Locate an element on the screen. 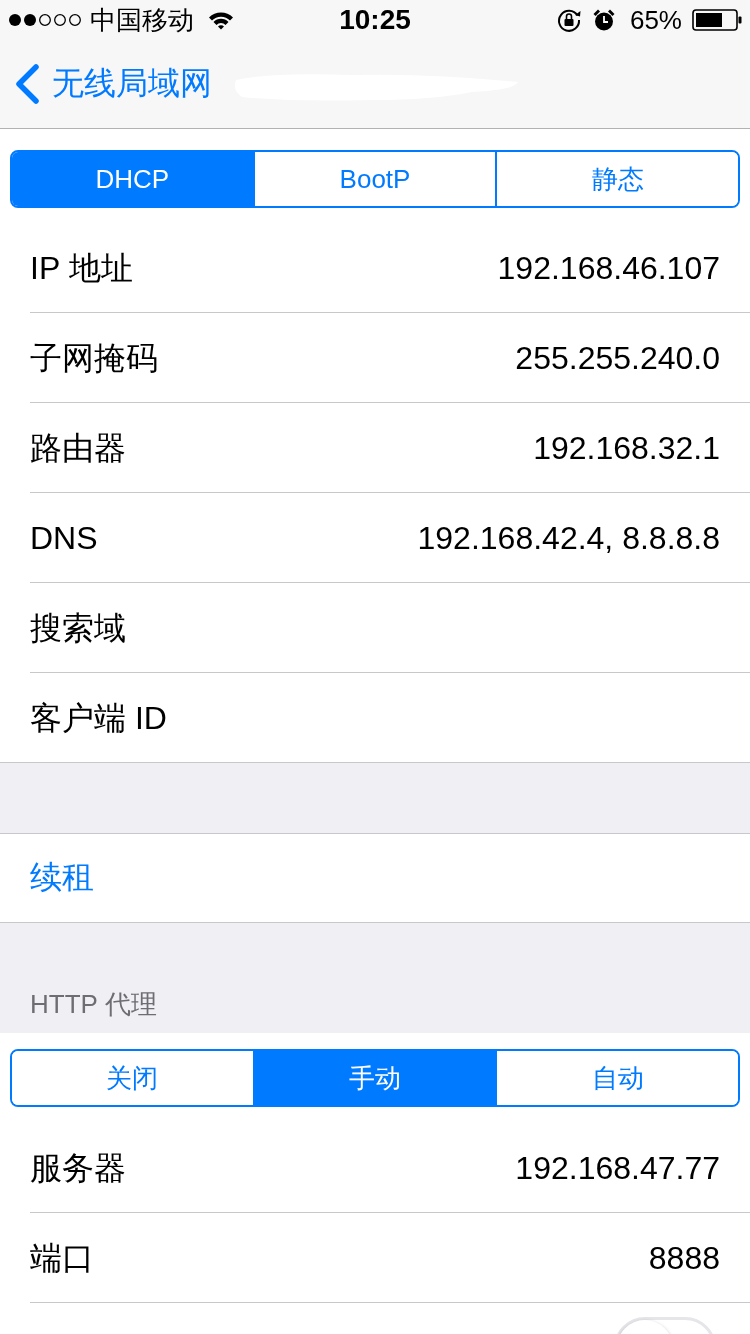 Image resolution: width=750 pixels, height=1334 pixels. field-label: 子网掩码 is located at coordinates (94, 357).